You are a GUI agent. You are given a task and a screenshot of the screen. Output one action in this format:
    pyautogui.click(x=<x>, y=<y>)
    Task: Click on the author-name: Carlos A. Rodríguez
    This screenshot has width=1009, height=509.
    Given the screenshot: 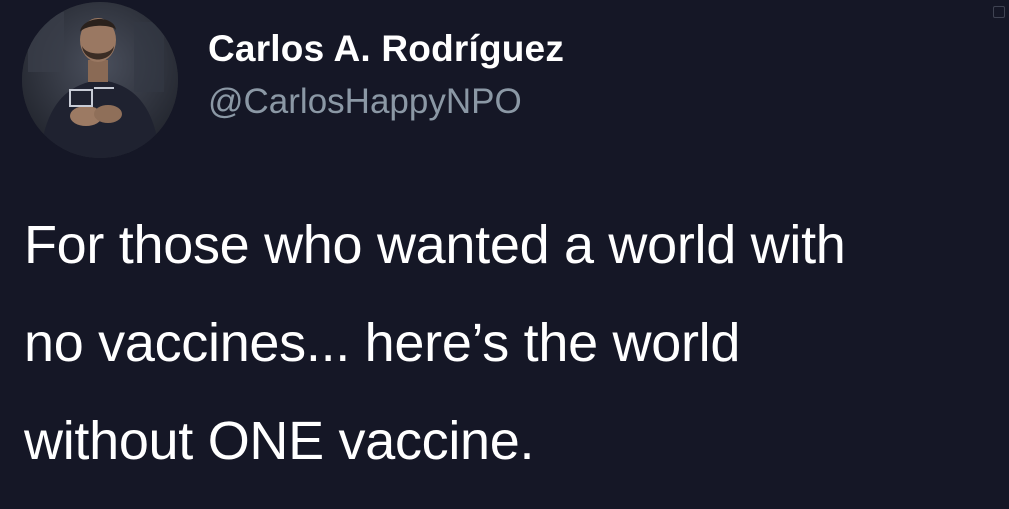 What is the action you would take?
    pyautogui.click(x=386, y=49)
    